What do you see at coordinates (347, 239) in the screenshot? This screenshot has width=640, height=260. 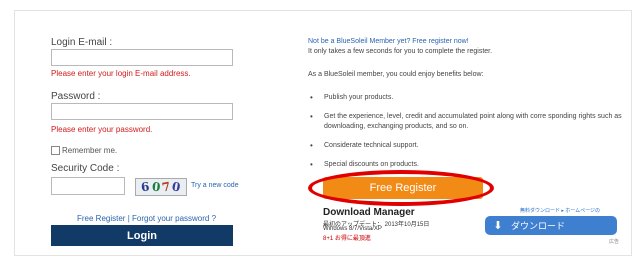 I see `ad-promo-line: 8+1 お得に最頂進` at bounding box center [347, 239].